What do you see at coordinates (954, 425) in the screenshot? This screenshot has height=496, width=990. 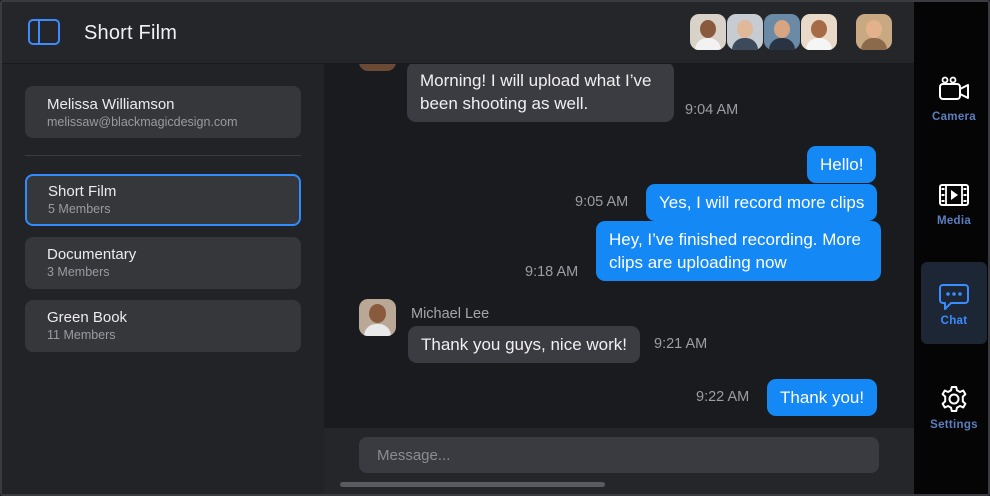 I see `nav-label: Settings` at bounding box center [954, 425].